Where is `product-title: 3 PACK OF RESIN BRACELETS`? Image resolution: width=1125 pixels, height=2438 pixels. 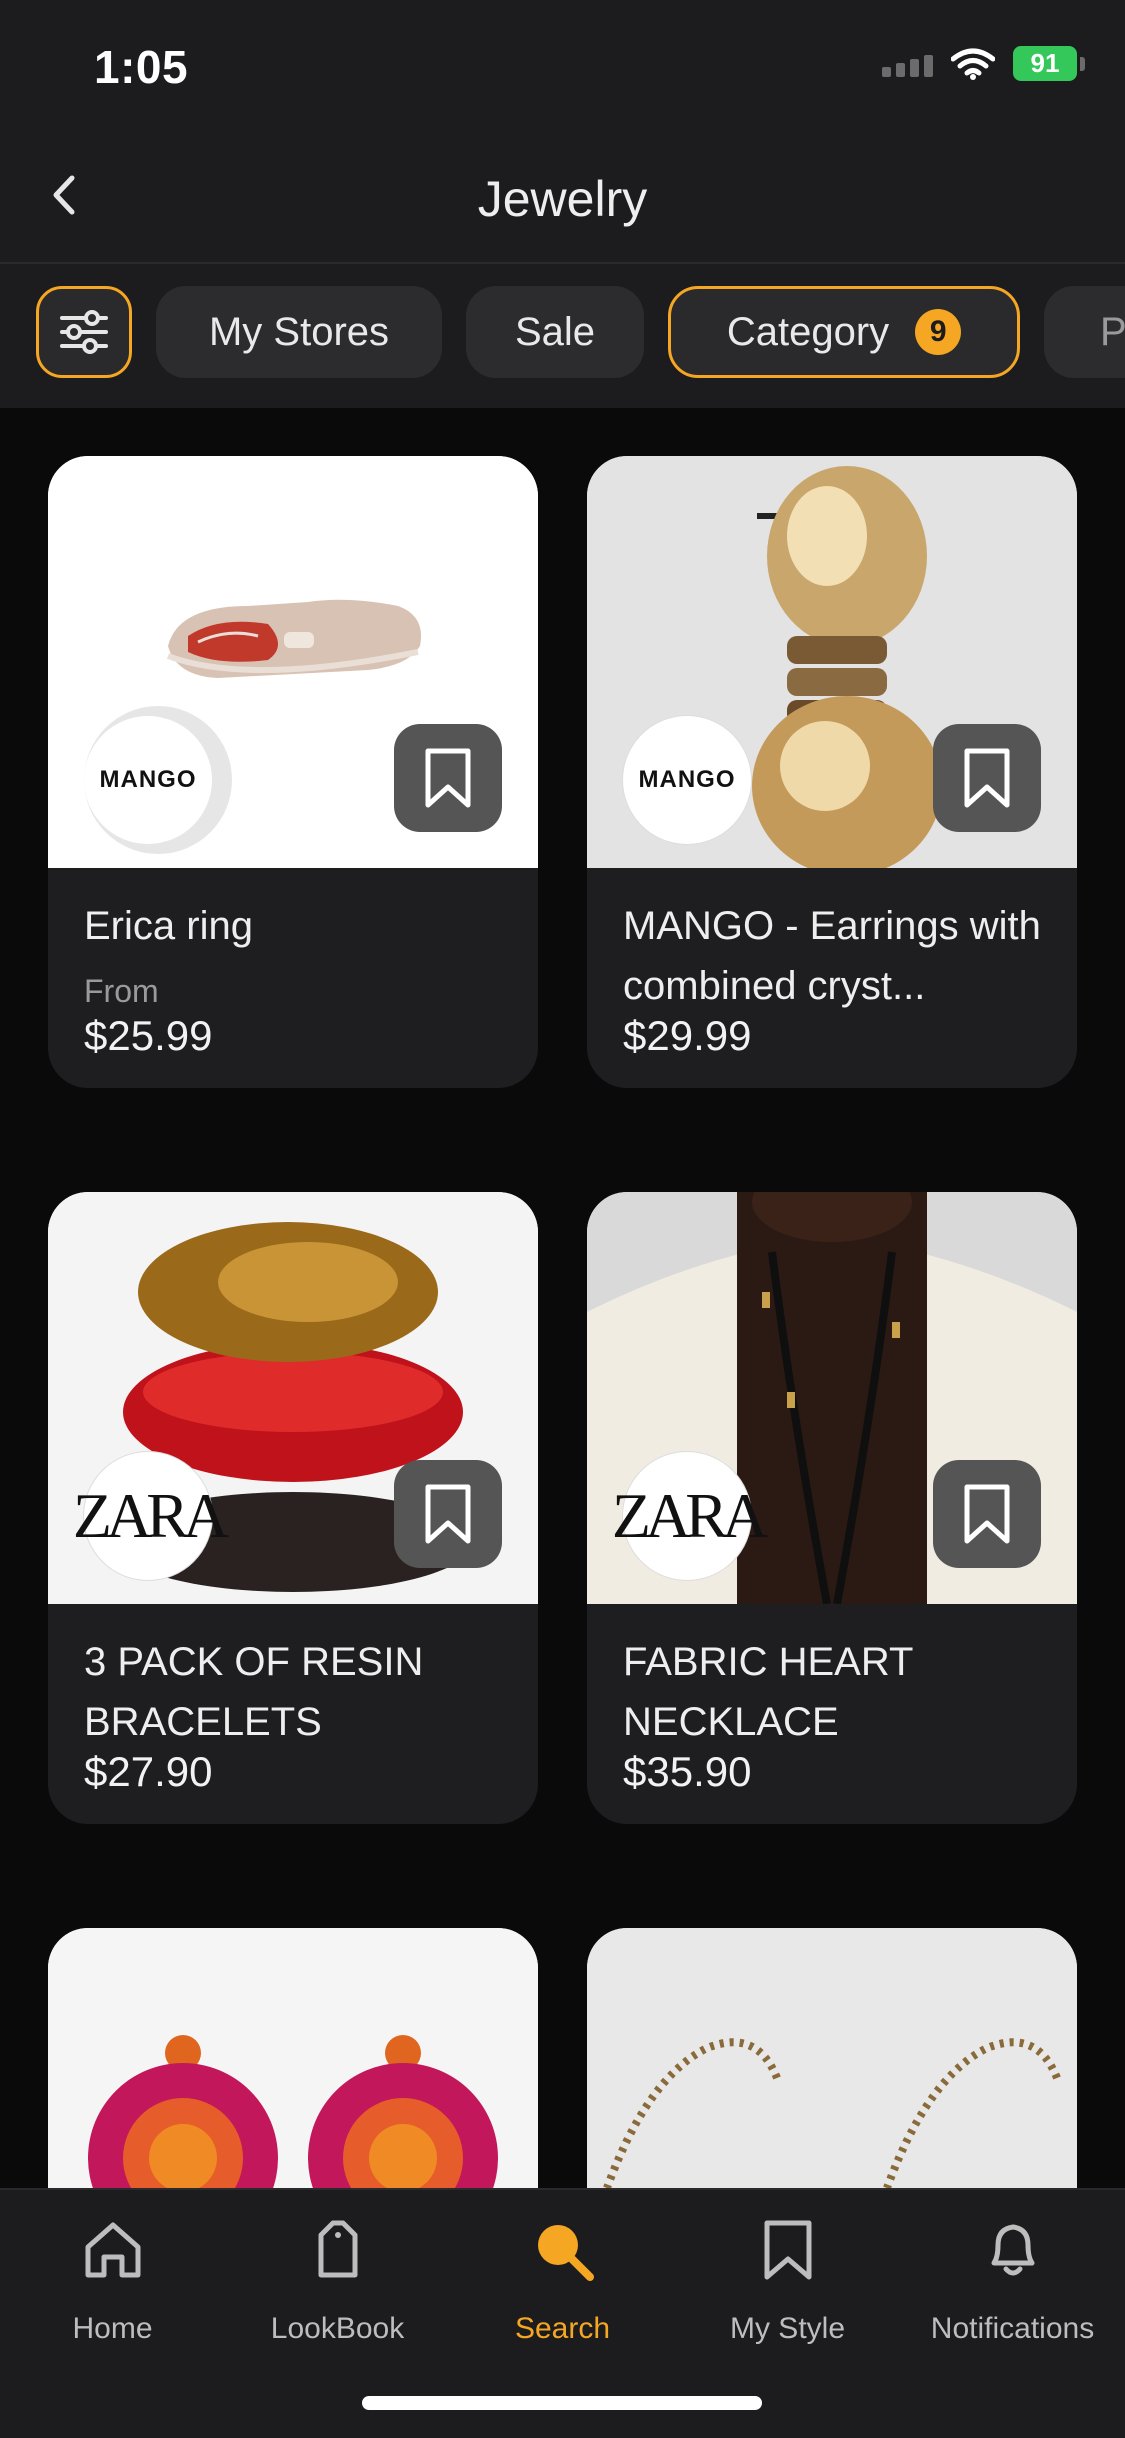
product-title: 3 PACK OF RESIN BRACELETS is located at coordinates (254, 1692).